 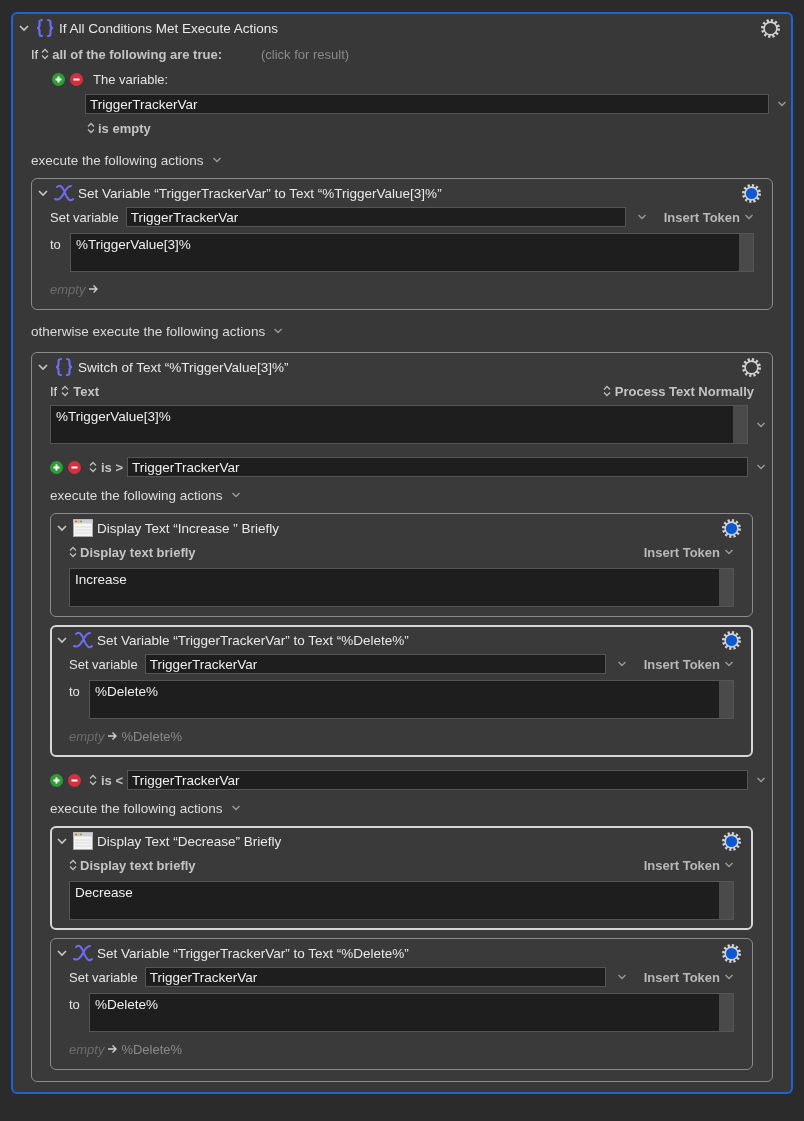 What do you see at coordinates (169, 28) in the screenshot?
I see `action-title: If All Conditions Met Execute Actions` at bounding box center [169, 28].